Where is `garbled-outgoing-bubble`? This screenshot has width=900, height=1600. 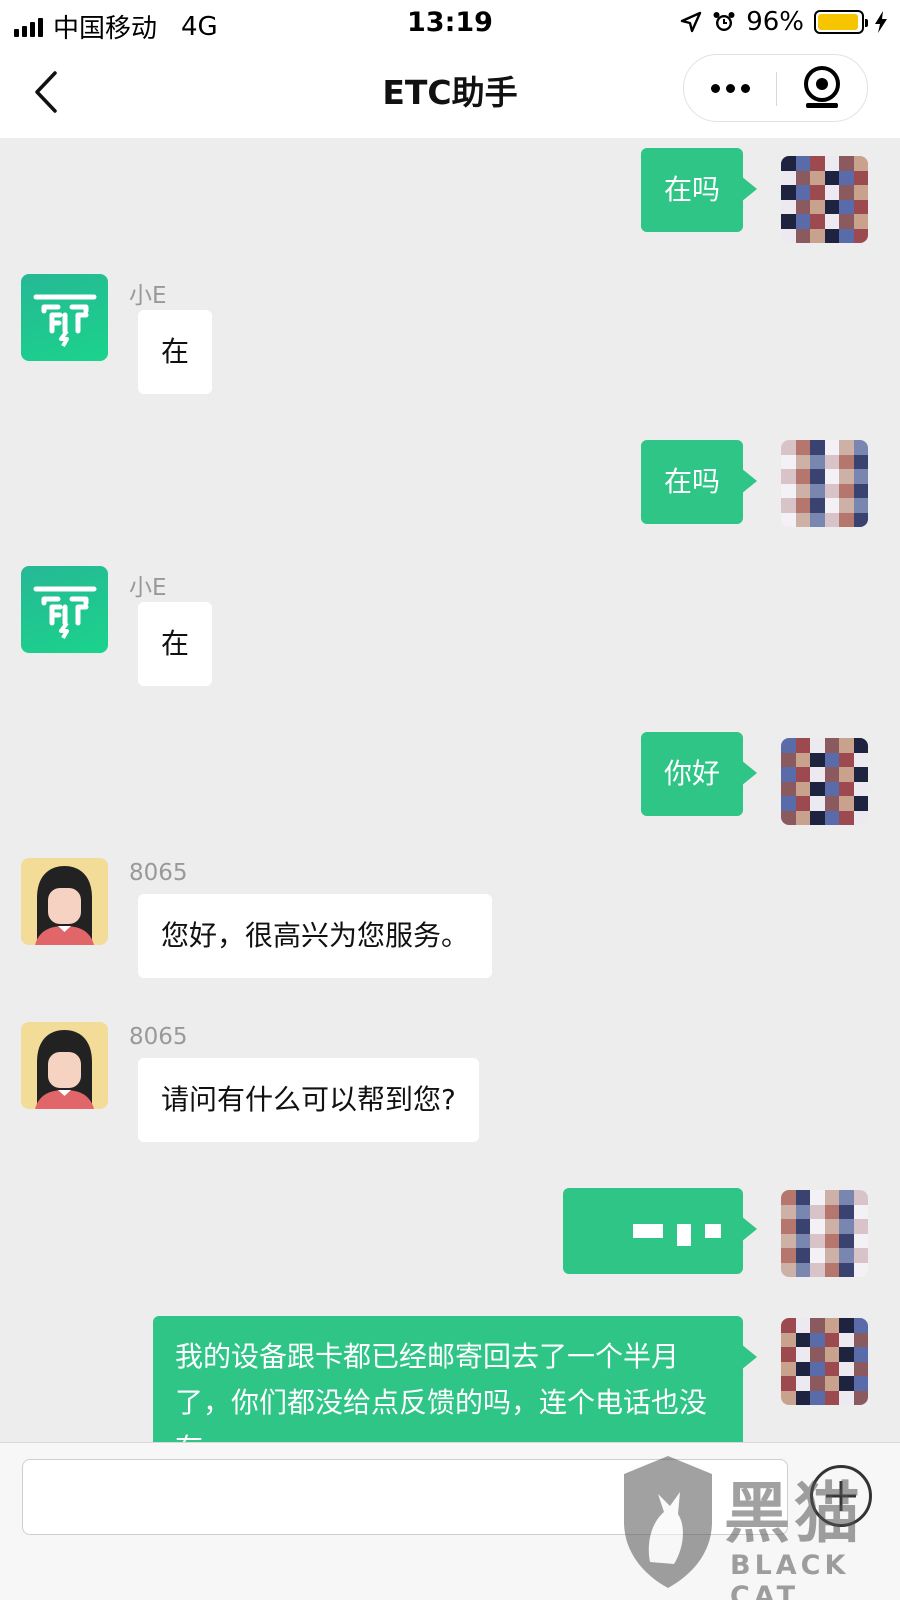
garbled-outgoing-bubble is located at coordinates (660, 1231).